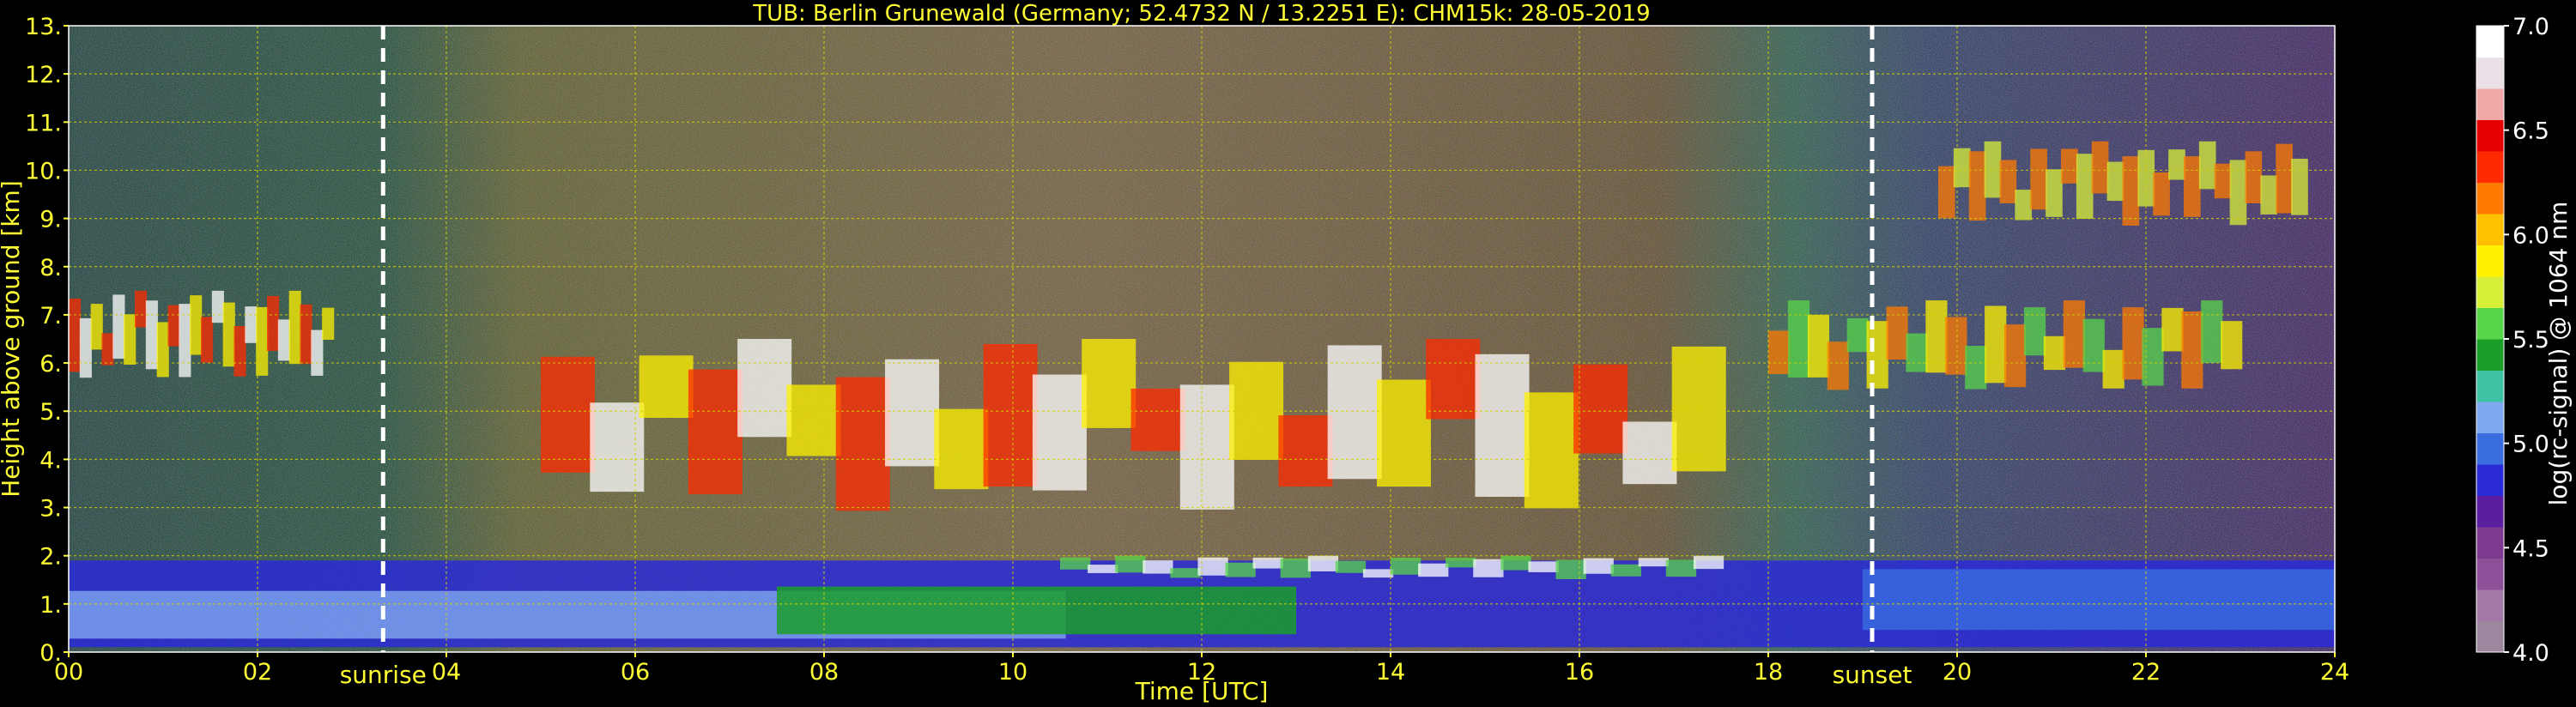  Describe the element at coordinates (635, 672) in the screenshot. I see `x-tick-label: 06` at that location.